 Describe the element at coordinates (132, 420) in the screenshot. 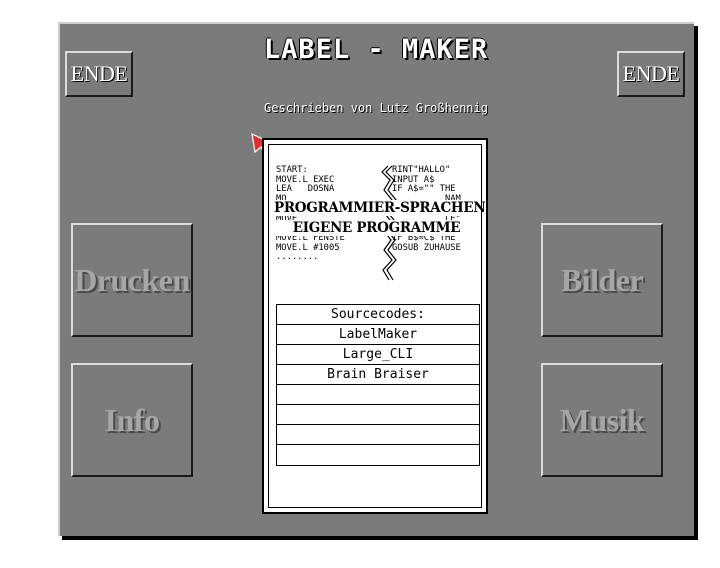

I see `info-button: Info` at that location.